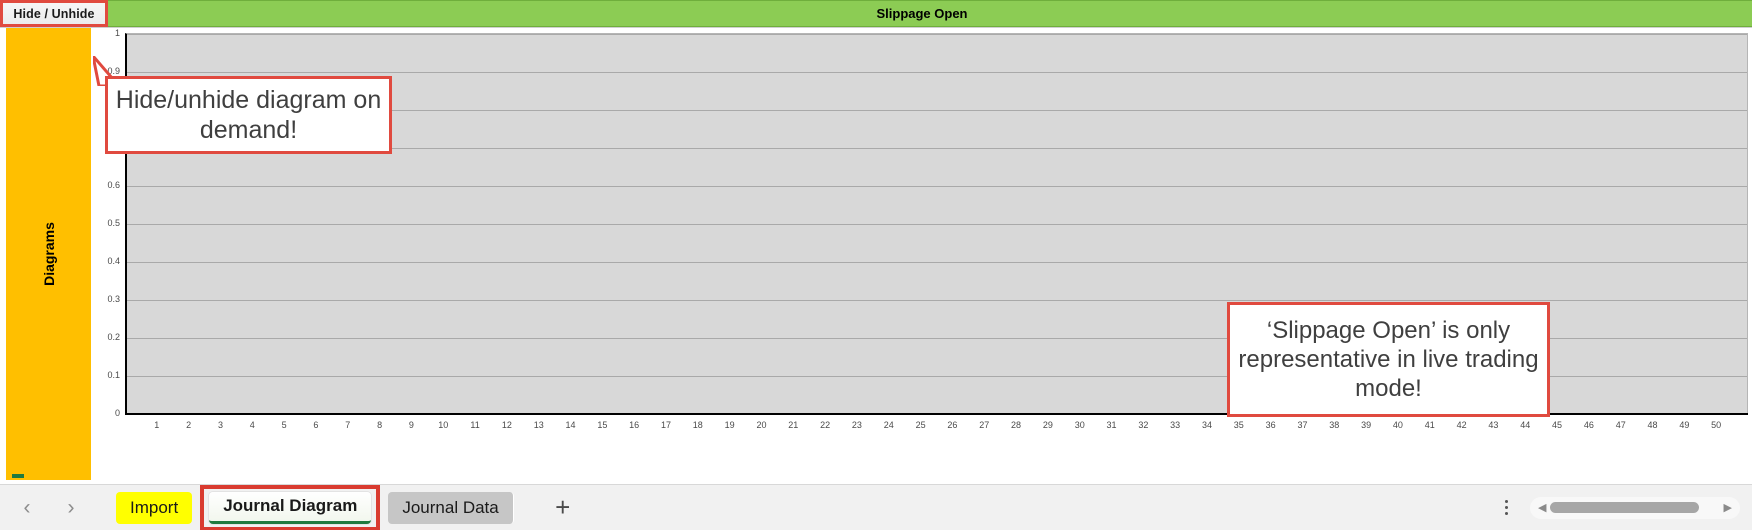 The width and height of the screenshot is (1752, 530). I want to click on scrollbar-track, so click(1634, 507).